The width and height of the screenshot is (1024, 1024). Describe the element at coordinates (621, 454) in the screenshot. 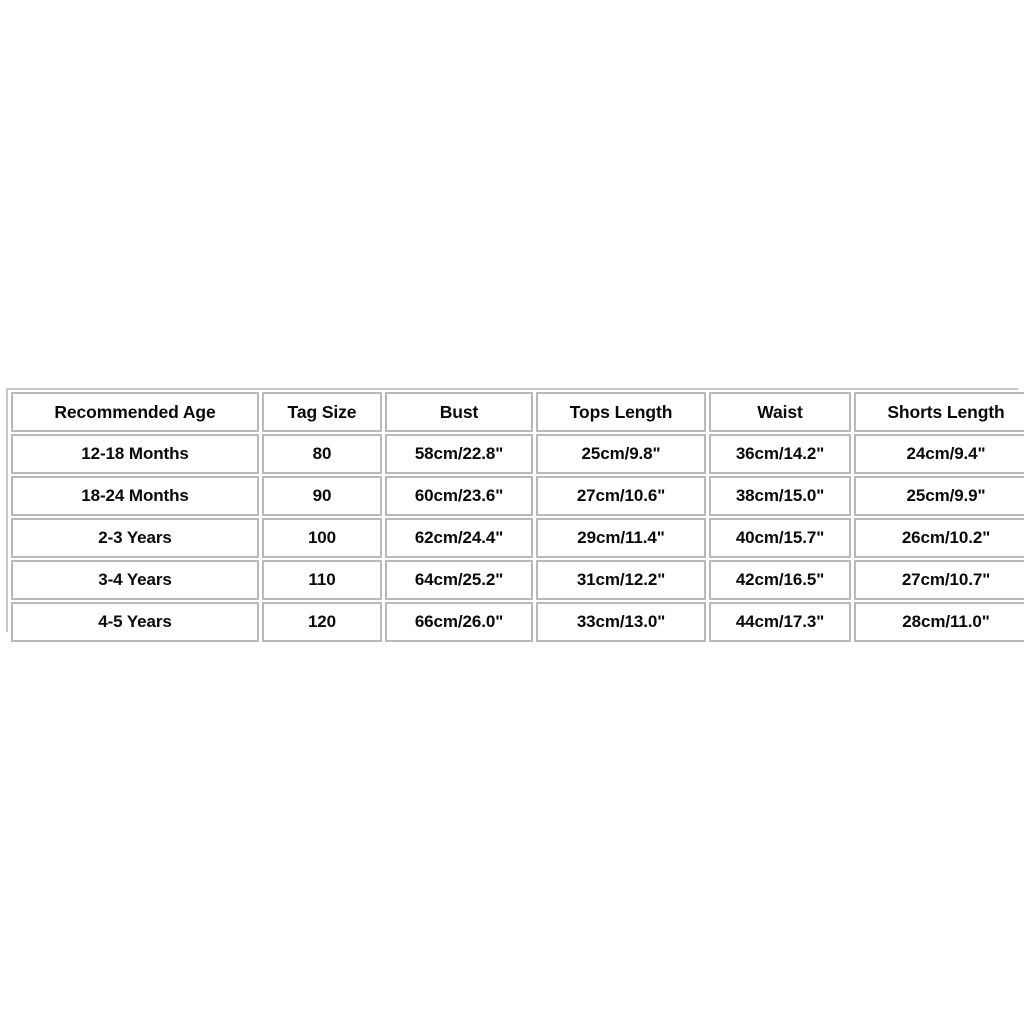

I see `cell-tops-length: 25cm/9.8"` at that location.